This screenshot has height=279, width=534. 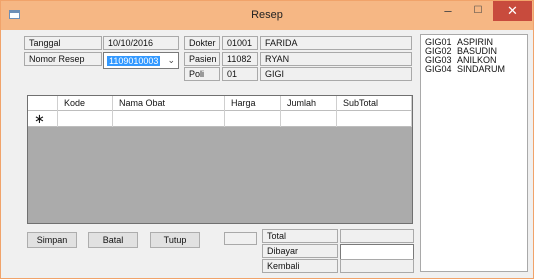 I want to click on dokter-code: 01001, so click(x=240, y=43).